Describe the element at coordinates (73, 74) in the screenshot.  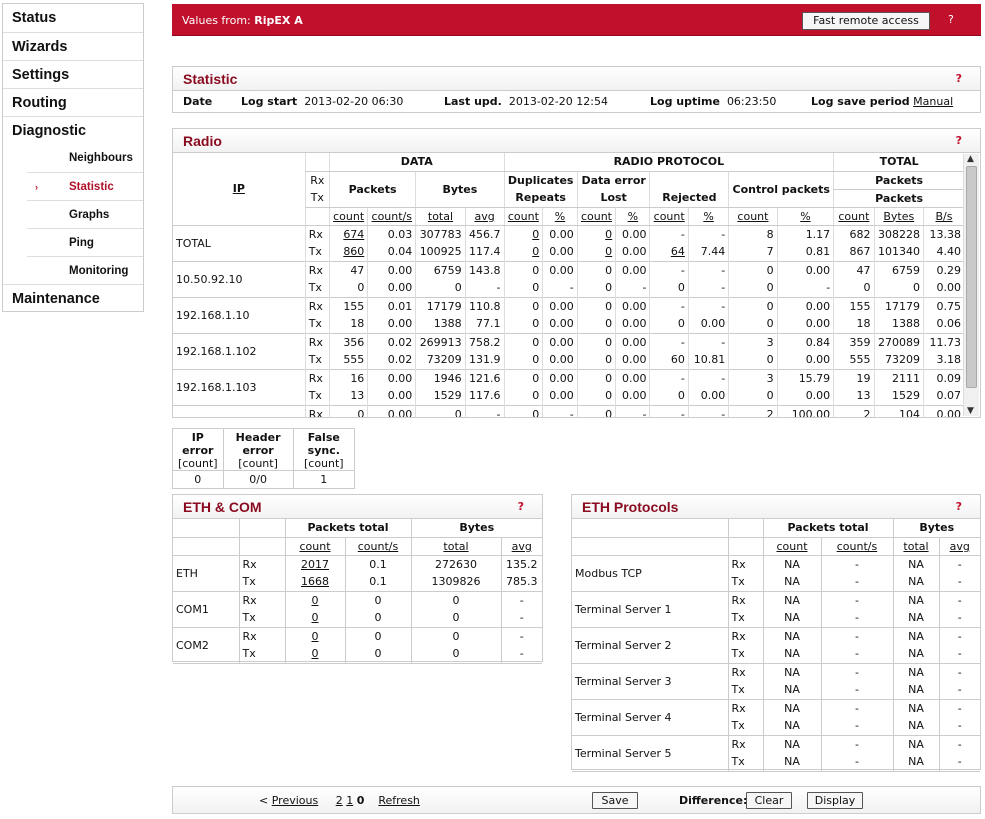
I see `menu-settings: Settings` at that location.